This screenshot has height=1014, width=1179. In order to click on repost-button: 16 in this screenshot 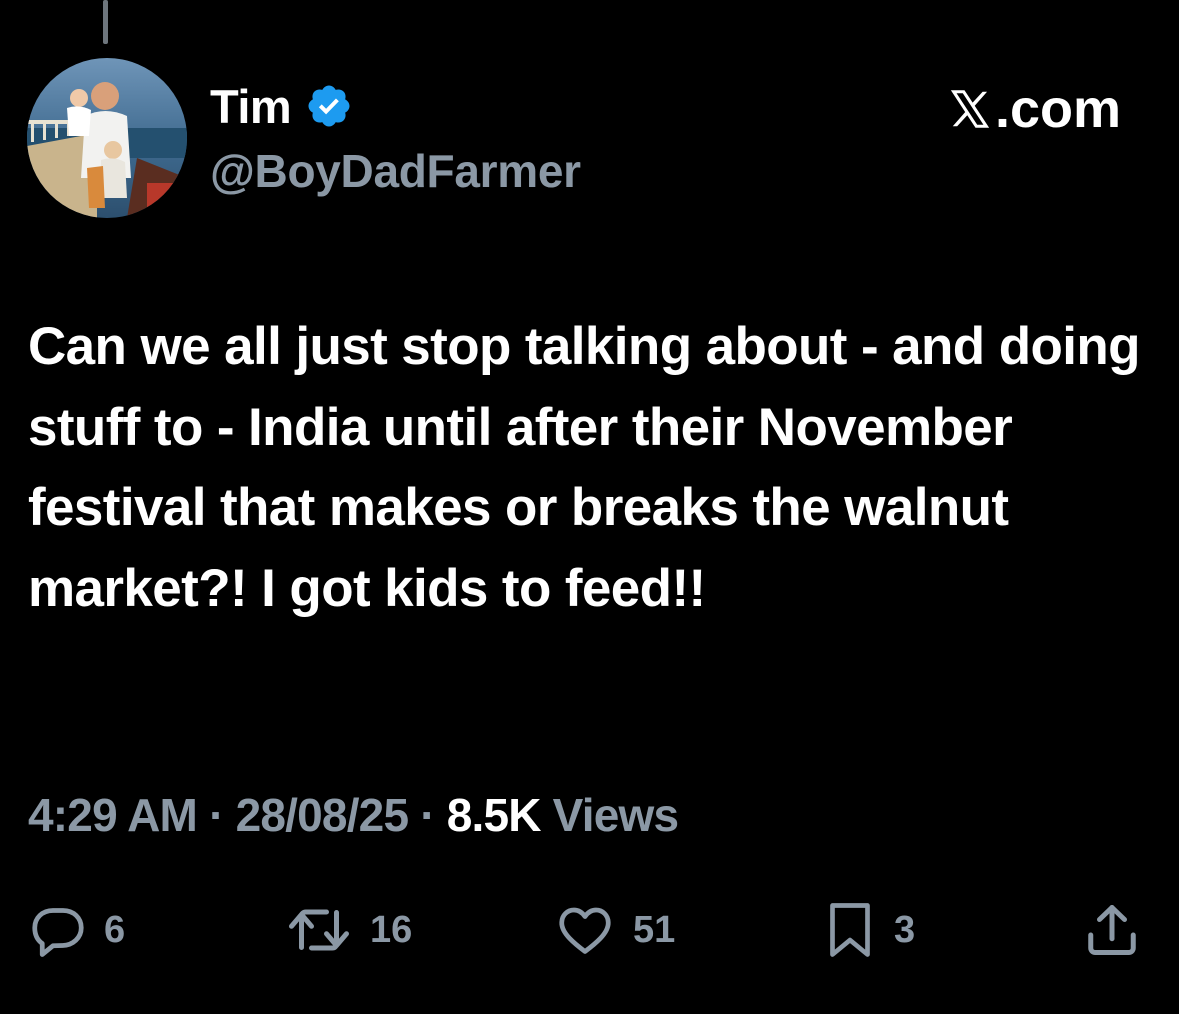, I will do `click(348, 930)`.